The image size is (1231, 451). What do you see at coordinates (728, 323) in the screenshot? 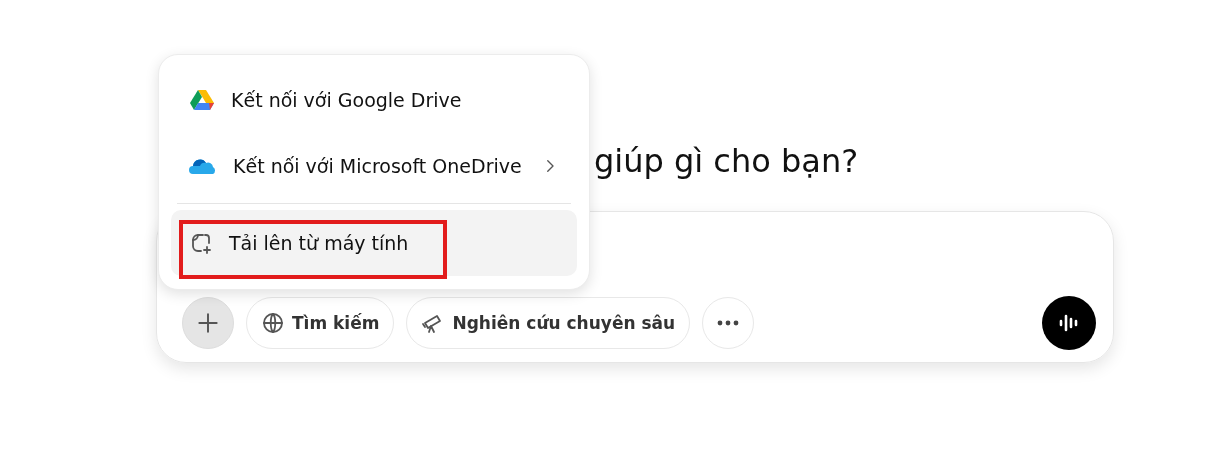
I see `more-icon` at bounding box center [728, 323].